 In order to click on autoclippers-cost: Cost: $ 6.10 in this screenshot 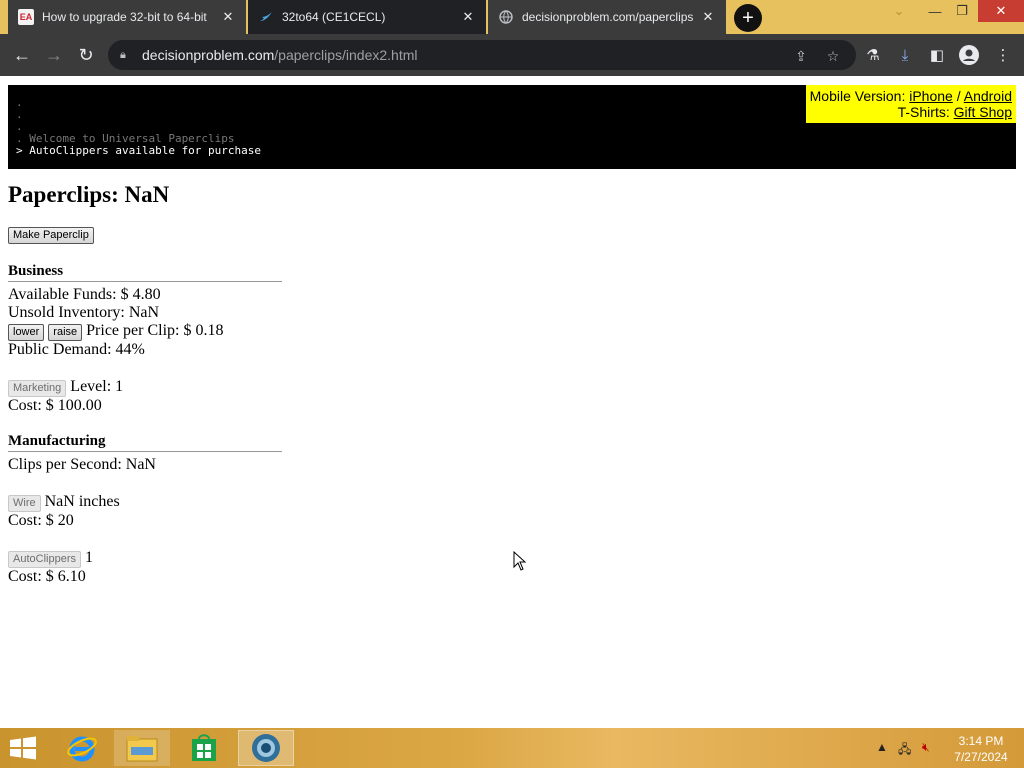, I will do `click(47, 576)`.